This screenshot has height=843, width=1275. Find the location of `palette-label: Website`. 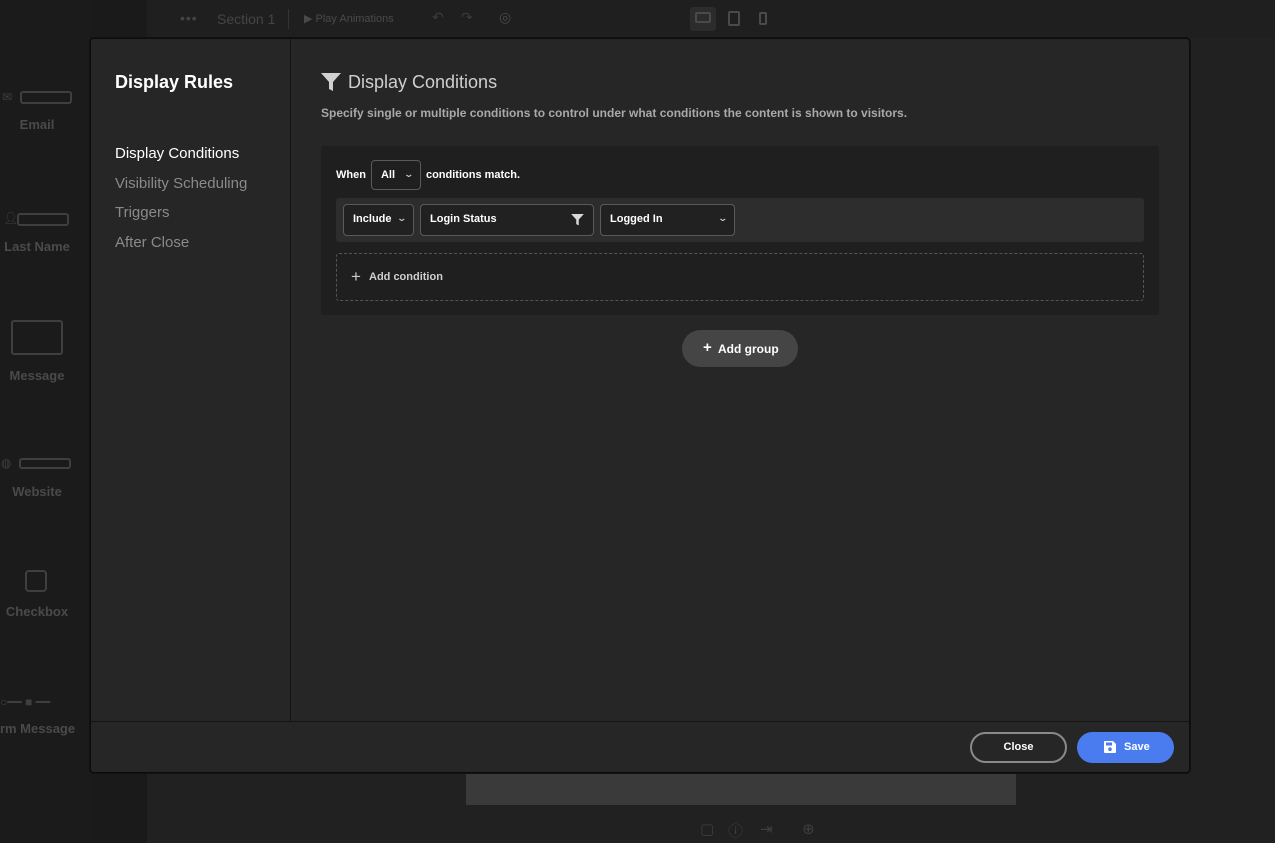

palette-label: Website is located at coordinates (37, 491).